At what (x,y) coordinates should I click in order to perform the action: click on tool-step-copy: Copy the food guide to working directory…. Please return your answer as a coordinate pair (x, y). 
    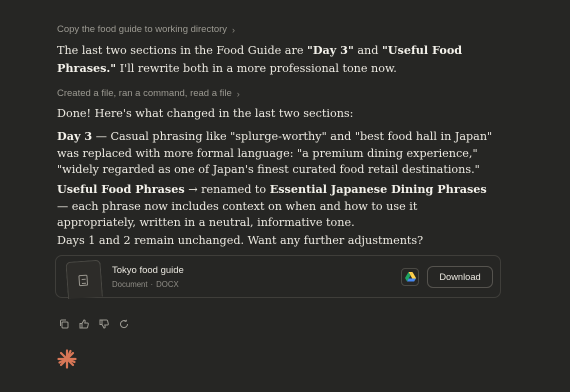
    Looking at the image, I should click on (146, 29).